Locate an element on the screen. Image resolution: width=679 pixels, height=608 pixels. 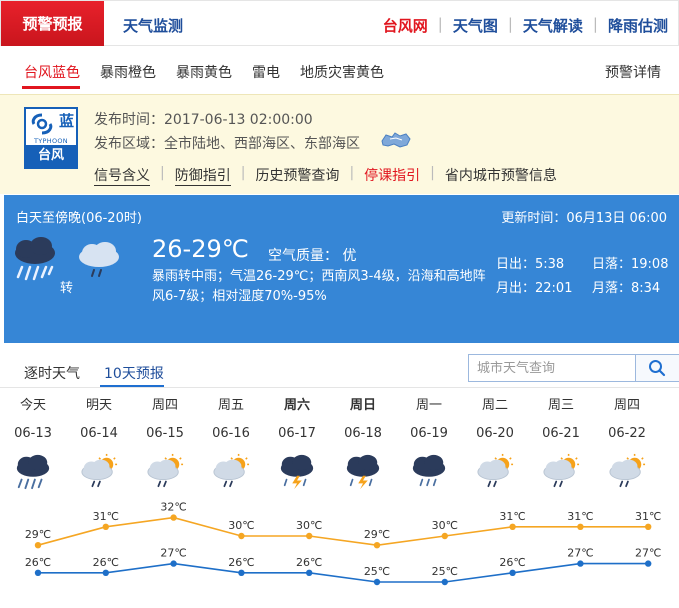
today-period: 白天至傍晚(06-20时) is located at coordinates (79, 218).